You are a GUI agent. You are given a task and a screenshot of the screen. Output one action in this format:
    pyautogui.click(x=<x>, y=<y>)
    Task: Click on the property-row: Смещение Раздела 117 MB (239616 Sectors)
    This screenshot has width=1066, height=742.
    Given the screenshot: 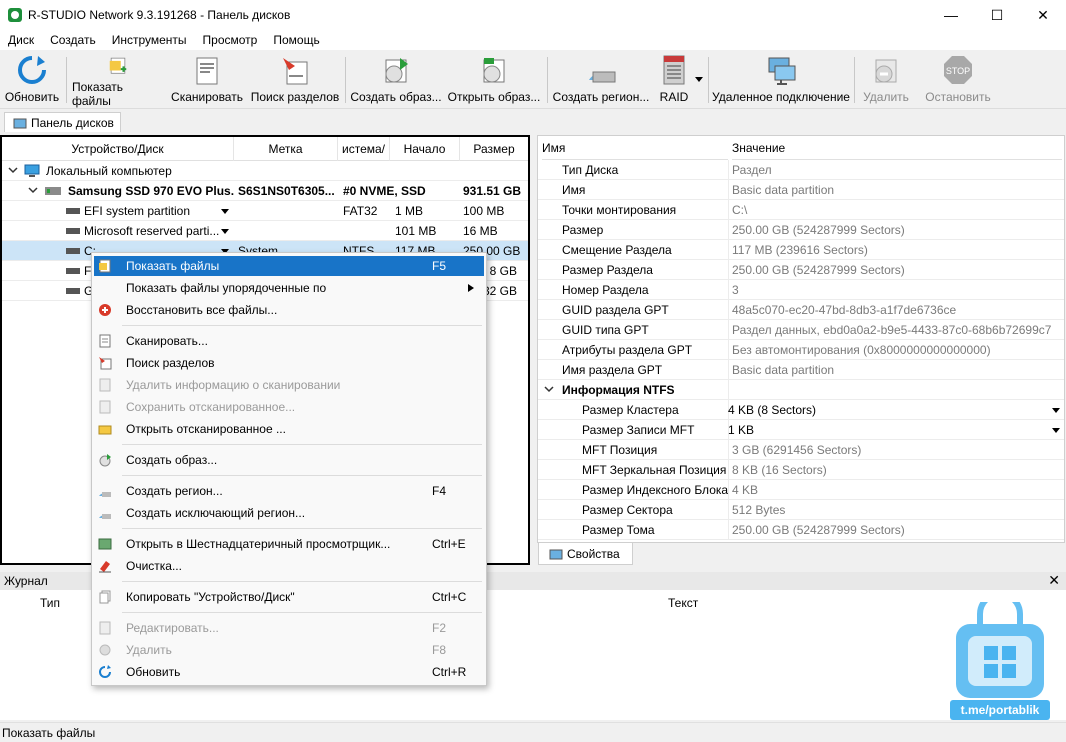 What is the action you would take?
    pyautogui.click(x=801, y=250)
    